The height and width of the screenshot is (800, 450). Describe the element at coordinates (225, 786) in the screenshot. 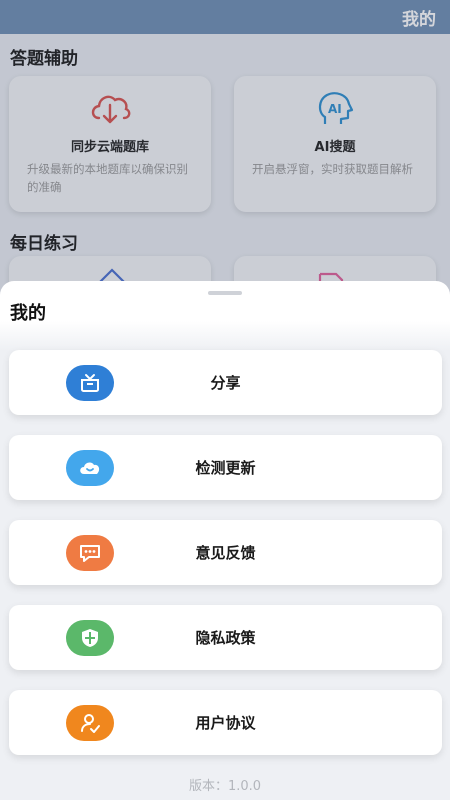

I see `version-text: 版本：1.0.0` at that location.